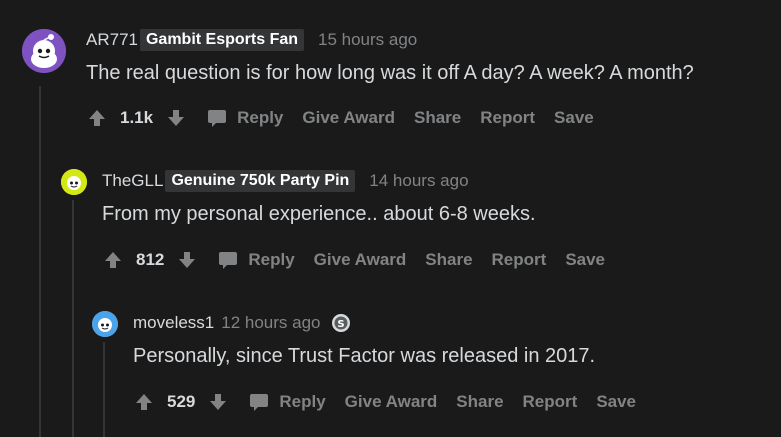 The height and width of the screenshot is (437, 781). What do you see at coordinates (173, 323) in the screenshot?
I see `username: moveless1` at bounding box center [173, 323].